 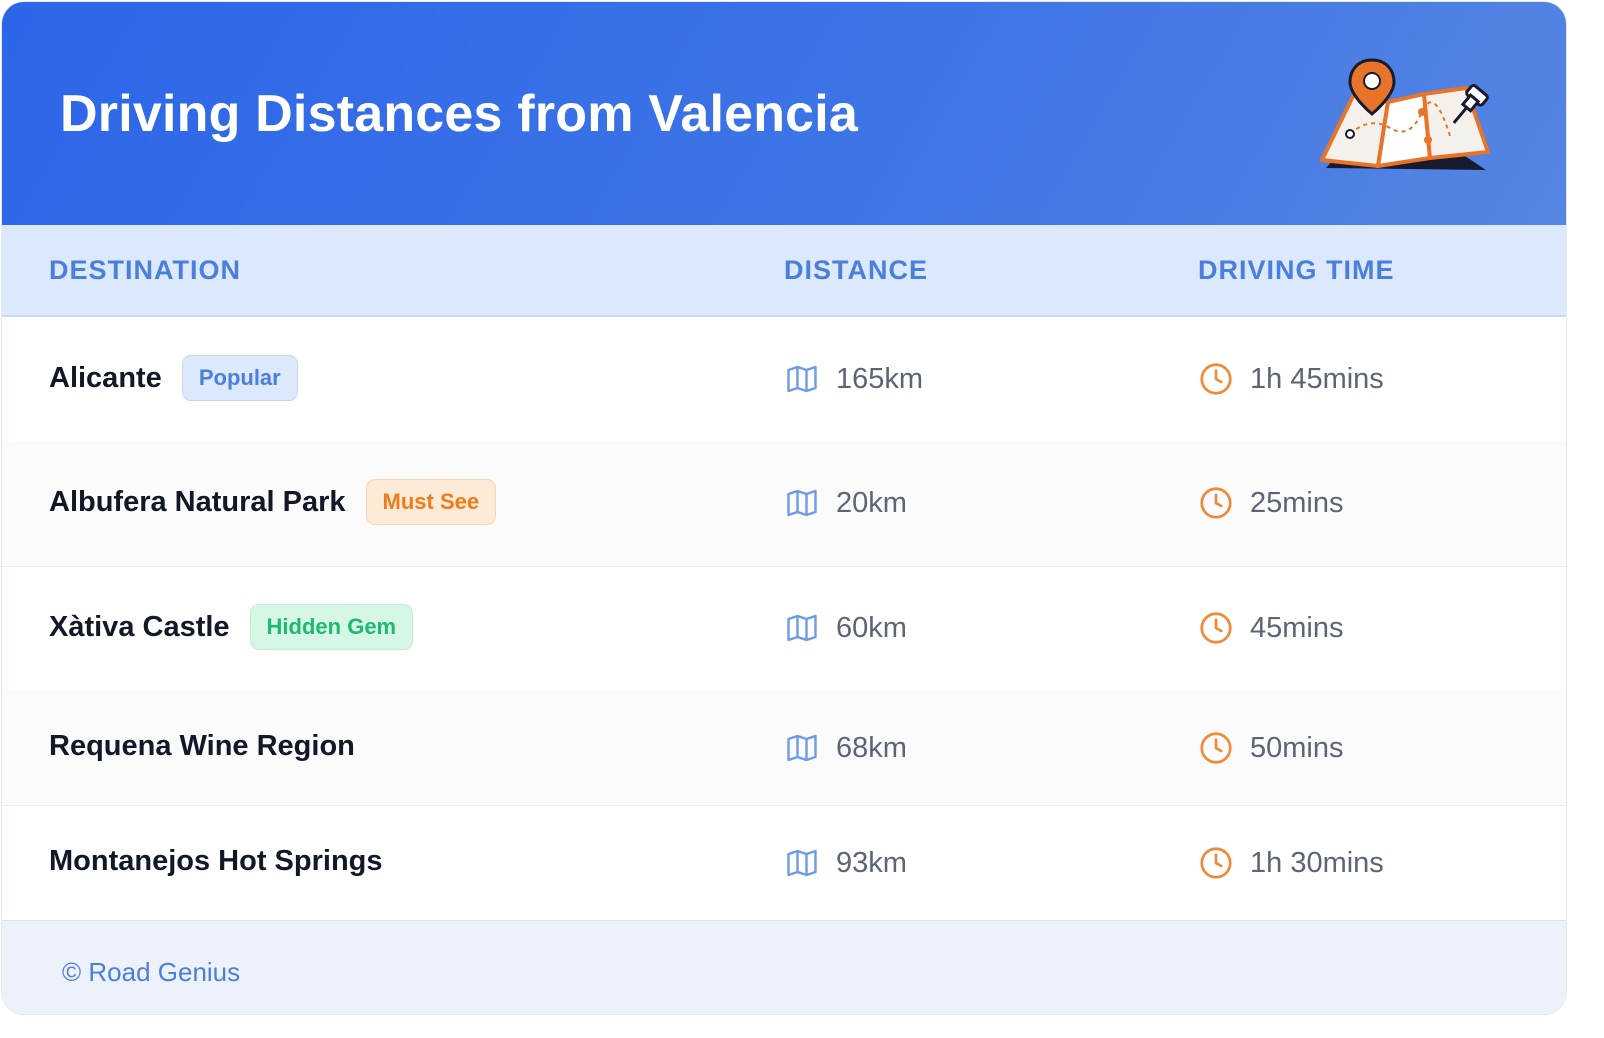 I want to click on time-cell: 45mins, so click(x=1271, y=628).